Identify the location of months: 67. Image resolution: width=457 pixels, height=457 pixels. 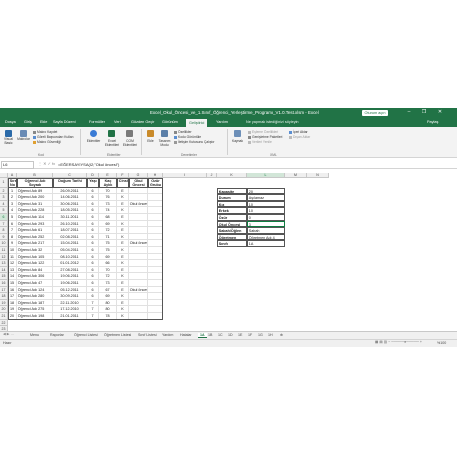
(108, 290).